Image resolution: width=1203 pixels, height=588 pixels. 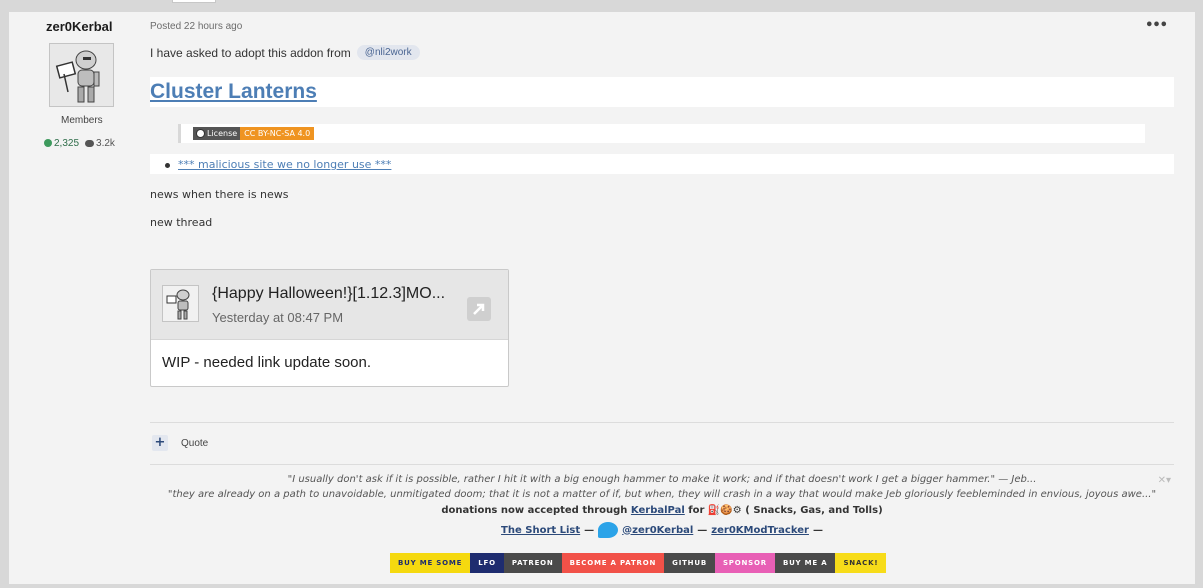 I want to click on post-count-value: 3.2k, so click(x=105, y=143).